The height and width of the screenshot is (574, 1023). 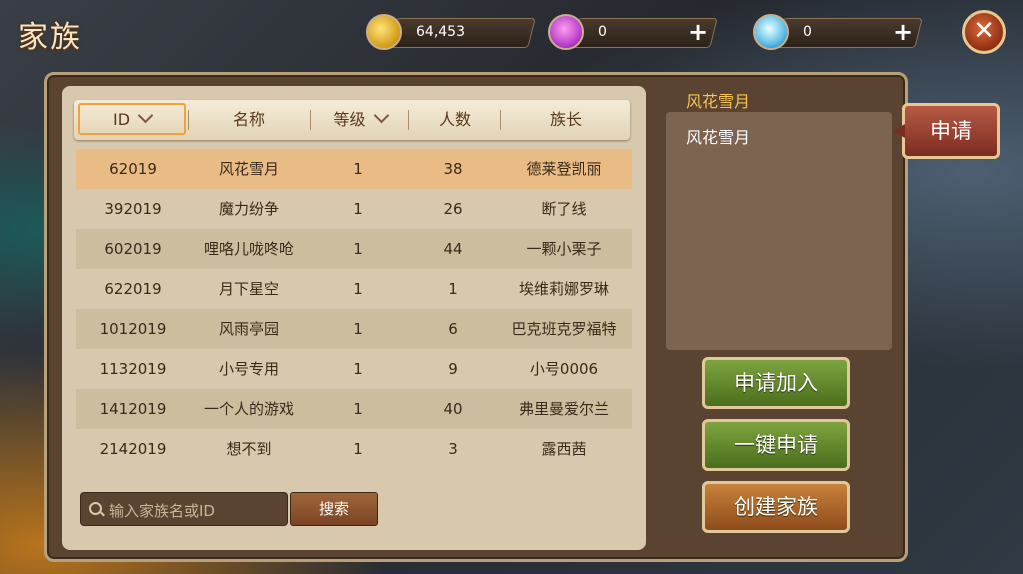 I want to click on search-placeholder: 输入家族名或ID, so click(x=162, y=511).